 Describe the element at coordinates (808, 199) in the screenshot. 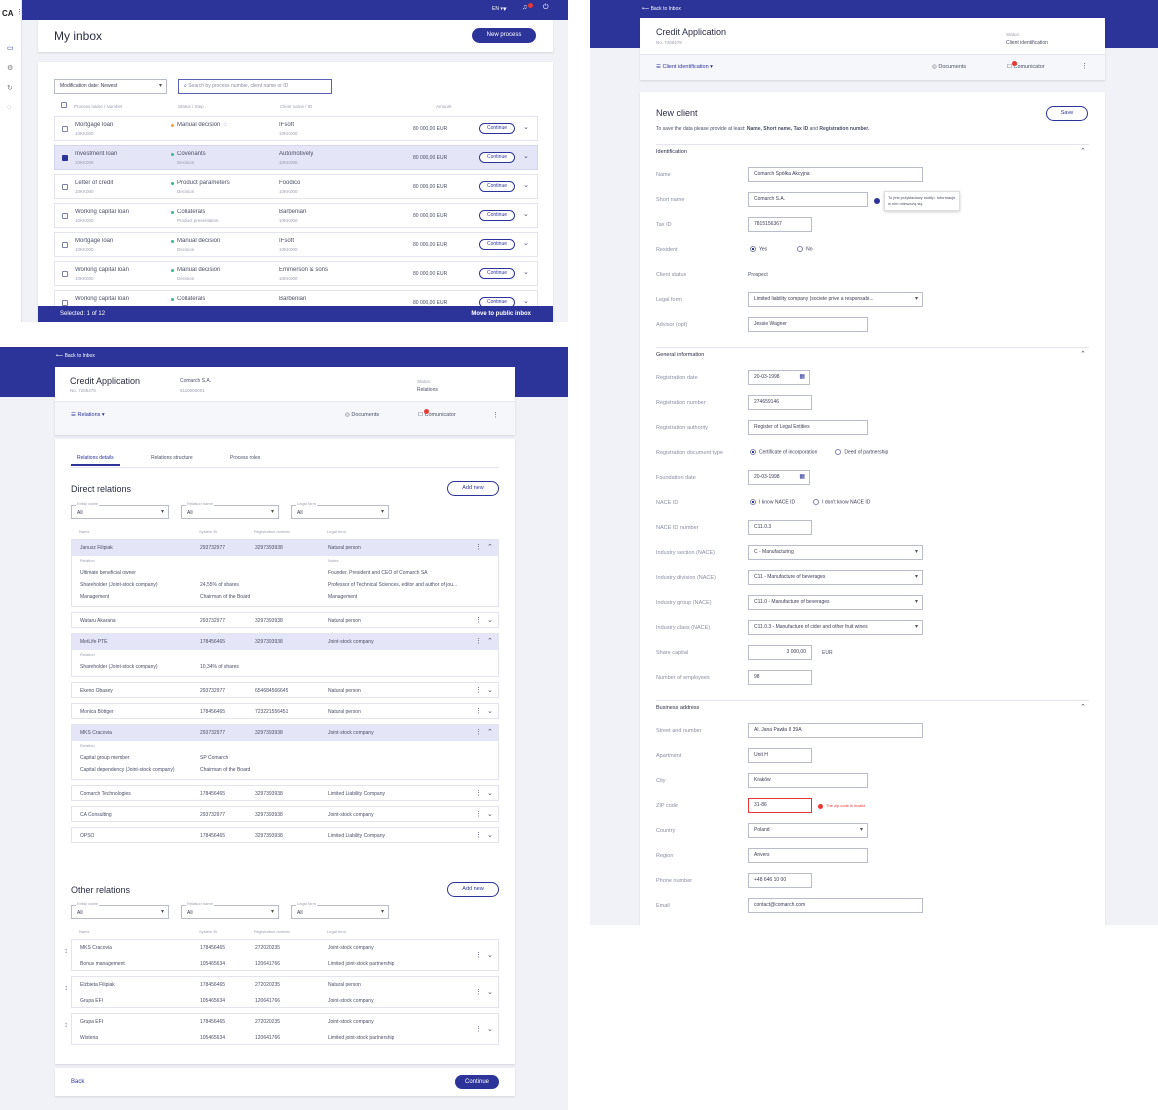

I see `field-input: Comarch S.A.` at that location.